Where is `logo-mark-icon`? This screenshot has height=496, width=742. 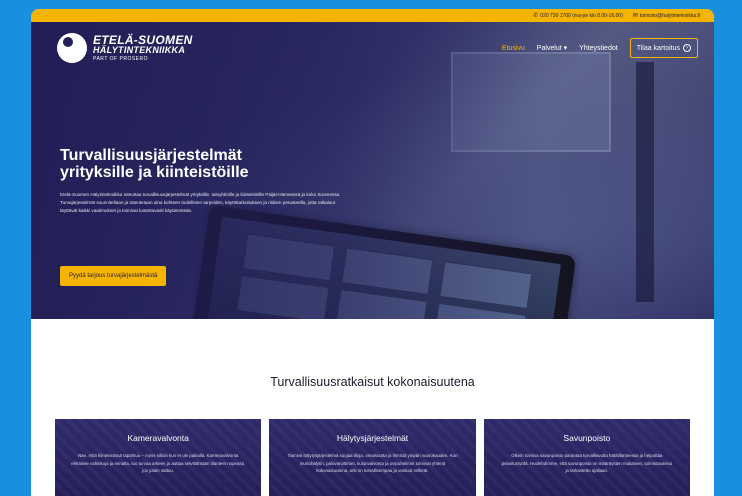
logo-mark-icon is located at coordinates (72, 48).